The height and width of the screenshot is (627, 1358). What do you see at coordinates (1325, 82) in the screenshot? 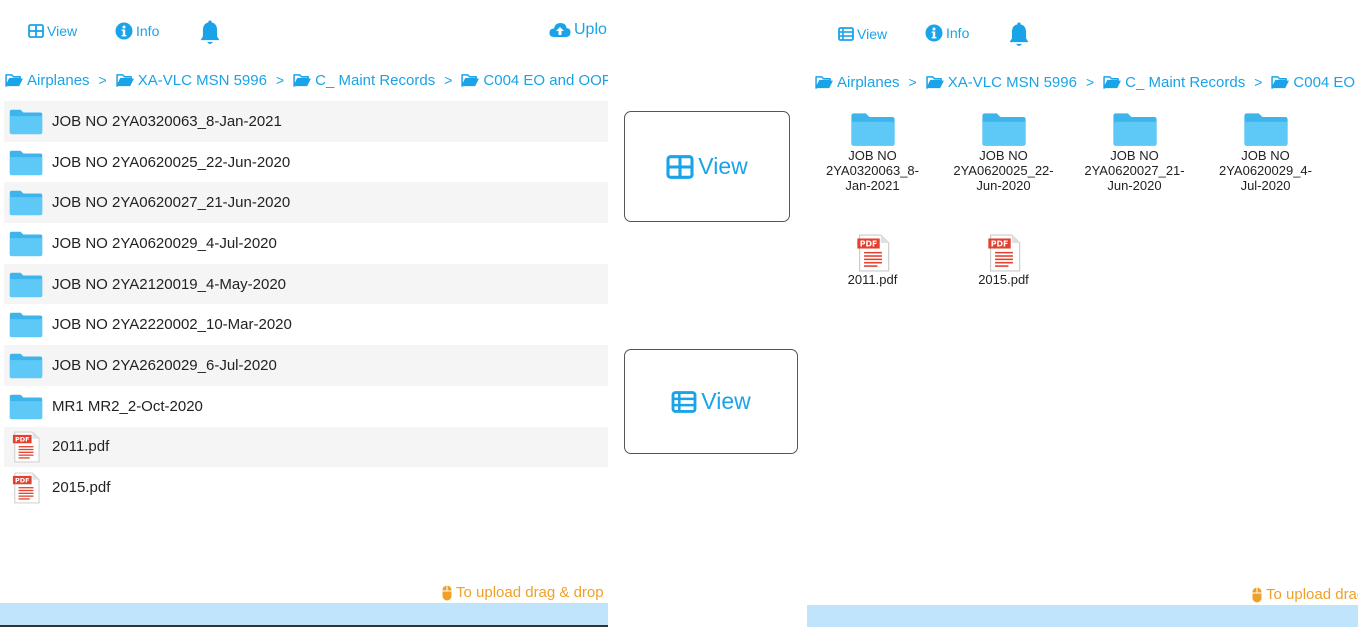
I see `breadcrumb-item-label: C004 EO and` at bounding box center [1325, 82].